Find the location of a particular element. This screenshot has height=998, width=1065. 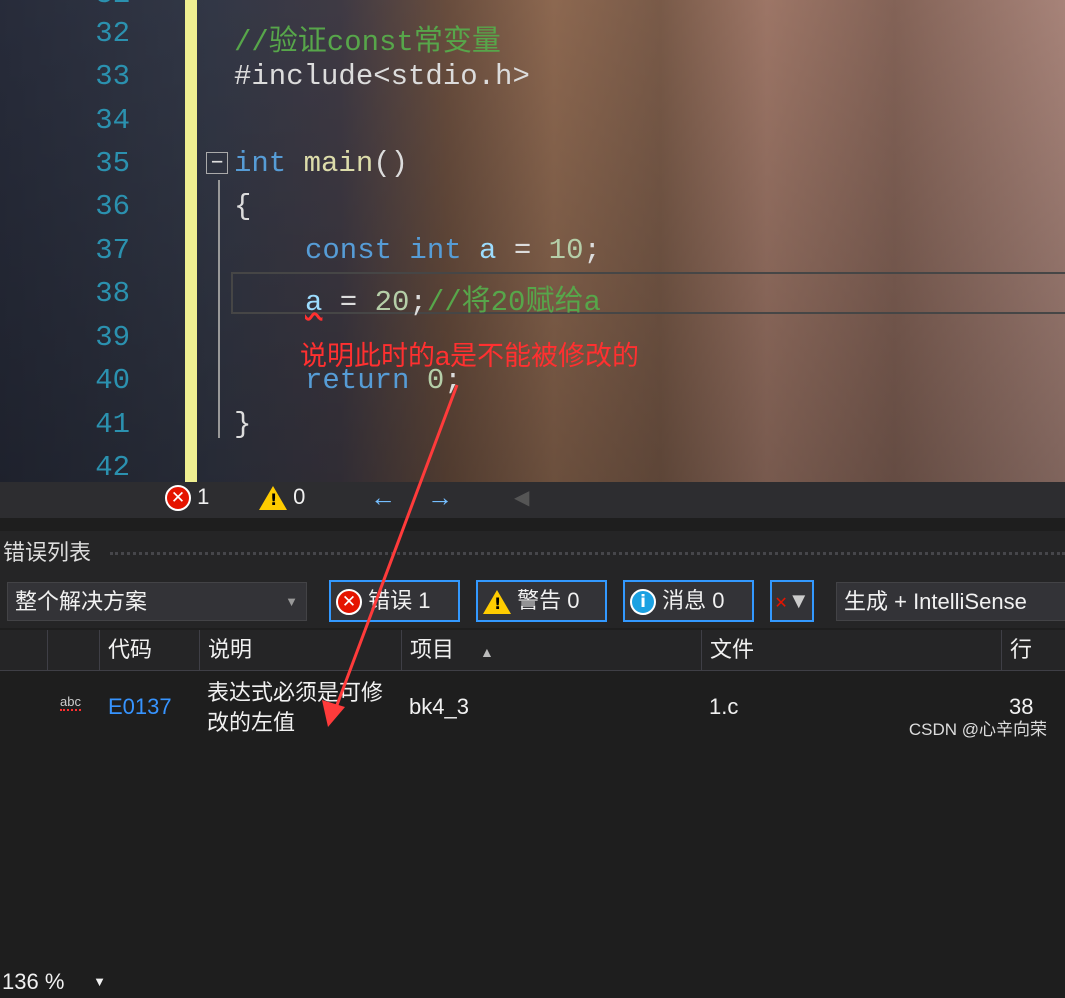

code-line: //验证const常变量 is located at coordinates (367, 42).